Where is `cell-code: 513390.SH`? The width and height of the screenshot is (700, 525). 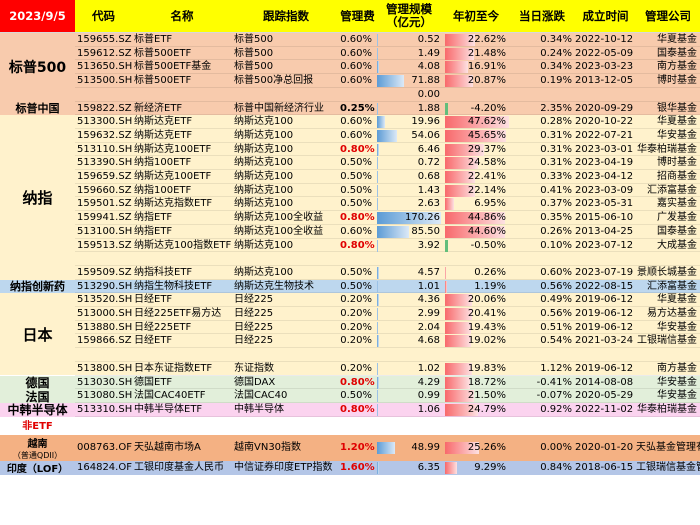
cell-code: 513390.SH is located at coordinates (104, 163).